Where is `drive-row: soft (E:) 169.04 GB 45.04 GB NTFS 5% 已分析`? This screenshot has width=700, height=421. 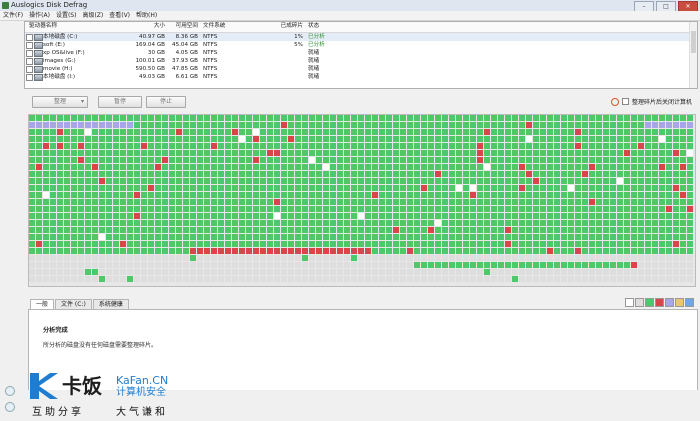
drive-row: soft (E:) 169.04 GB 45.04 GB NTFS 5% 已分析 is located at coordinates (357, 45).